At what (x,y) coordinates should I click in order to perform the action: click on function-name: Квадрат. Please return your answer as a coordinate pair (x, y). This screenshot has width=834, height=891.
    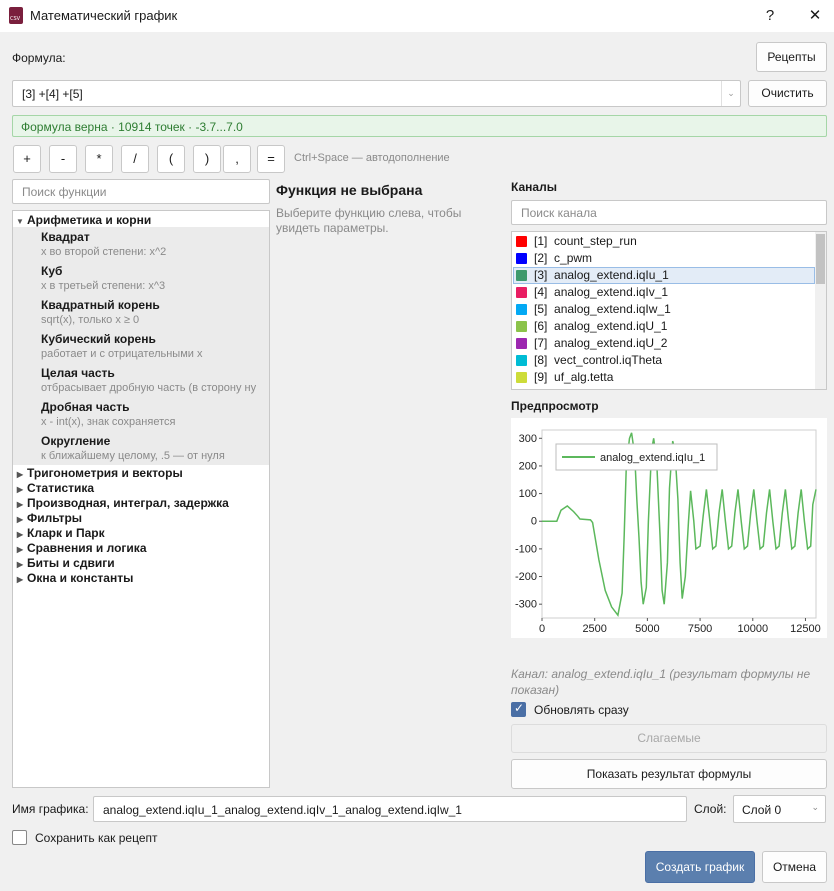
    Looking at the image, I should click on (65, 237).